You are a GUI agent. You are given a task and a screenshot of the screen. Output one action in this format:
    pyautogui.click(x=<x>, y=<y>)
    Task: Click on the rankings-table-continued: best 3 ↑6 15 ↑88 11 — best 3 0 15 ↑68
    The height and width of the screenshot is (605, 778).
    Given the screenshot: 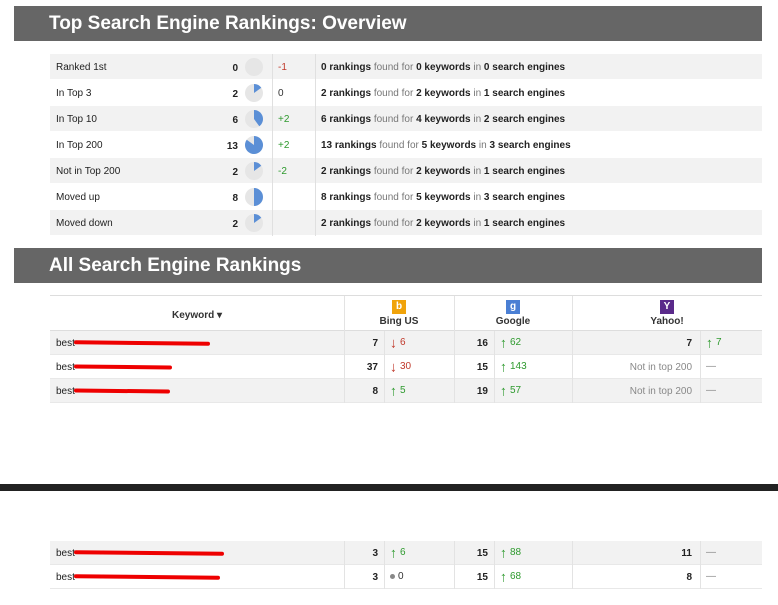 What is the action you would take?
    pyautogui.click(x=406, y=565)
    